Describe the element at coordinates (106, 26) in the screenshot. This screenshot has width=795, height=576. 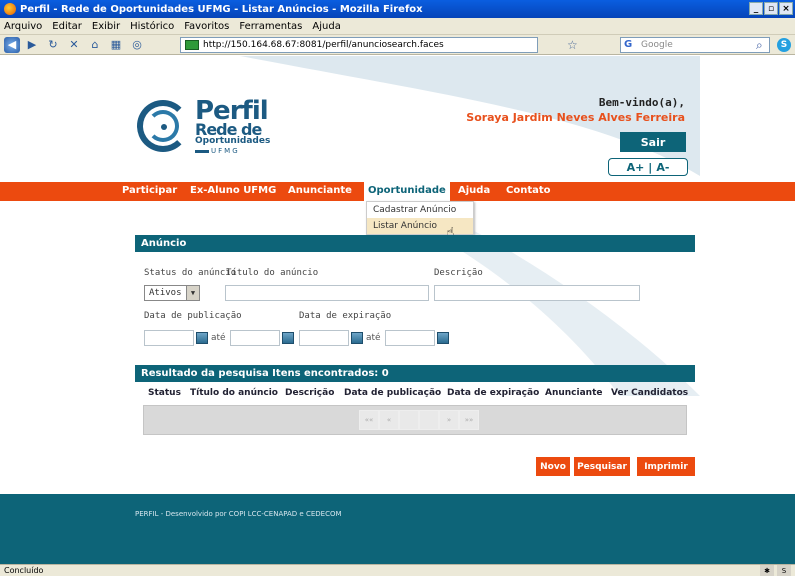
I see `menu-exibir: Exibir` at that location.